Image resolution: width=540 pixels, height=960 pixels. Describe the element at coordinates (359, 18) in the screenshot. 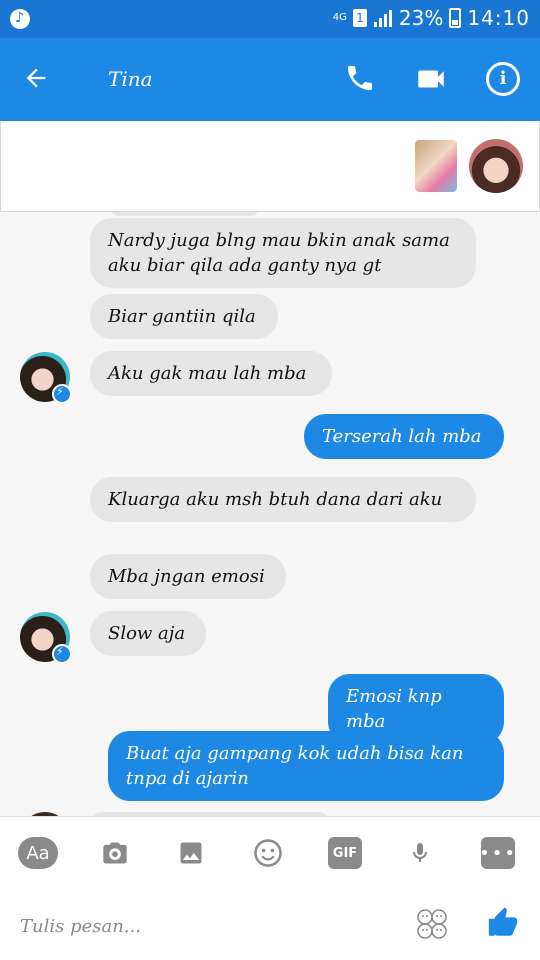

I see `sim-icon: 1` at that location.